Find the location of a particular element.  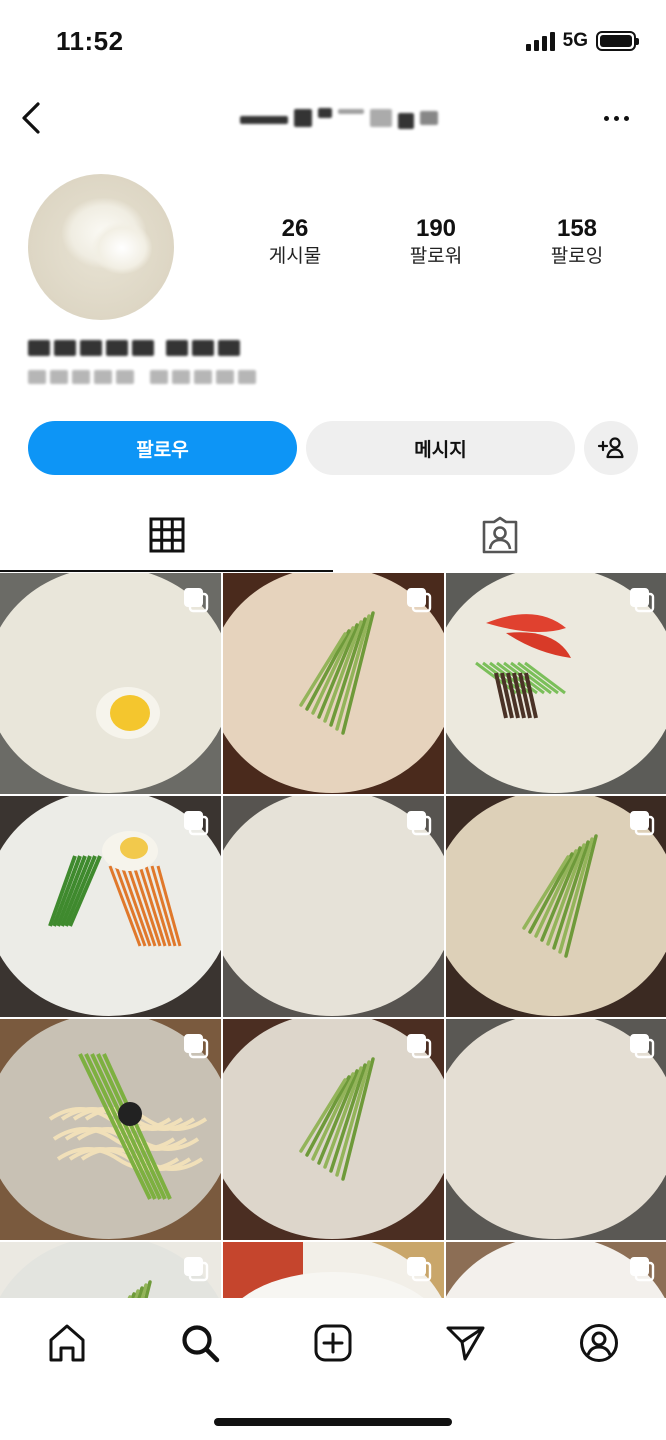

follow-button: 팔로우 is located at coordinates (162, 448).